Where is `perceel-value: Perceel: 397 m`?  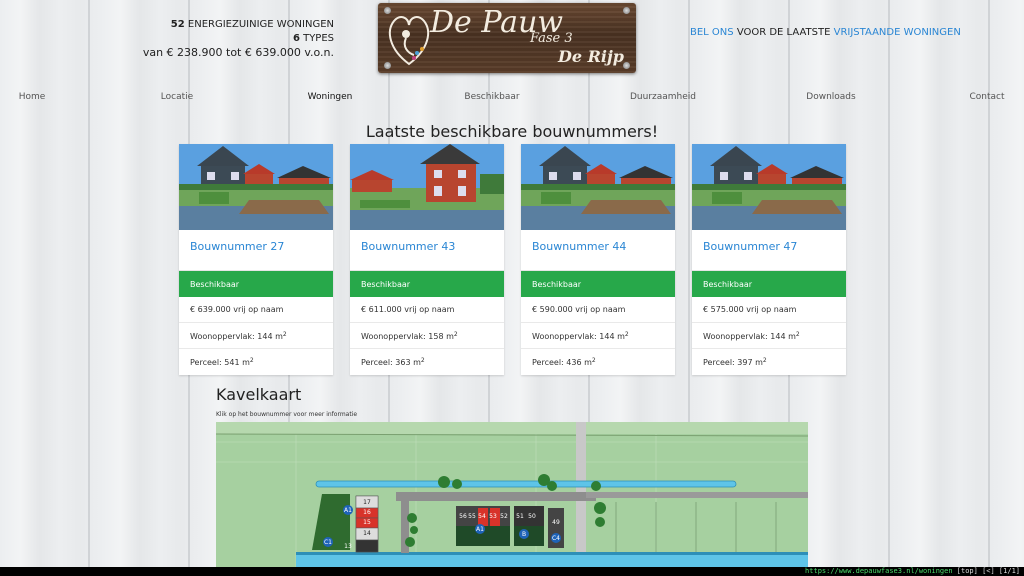 perceel-value: Perceel: 397 m is located at coordinates (733, 362).